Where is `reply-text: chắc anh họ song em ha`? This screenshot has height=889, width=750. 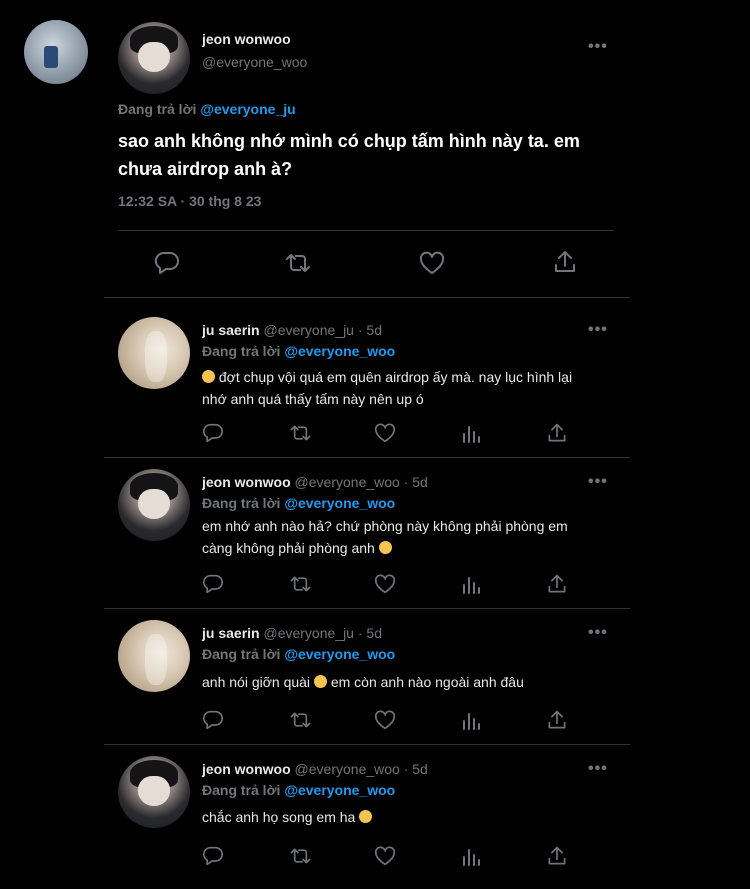 reply-text: chắc anh họ song em ha is located at coordinates (402, 817).